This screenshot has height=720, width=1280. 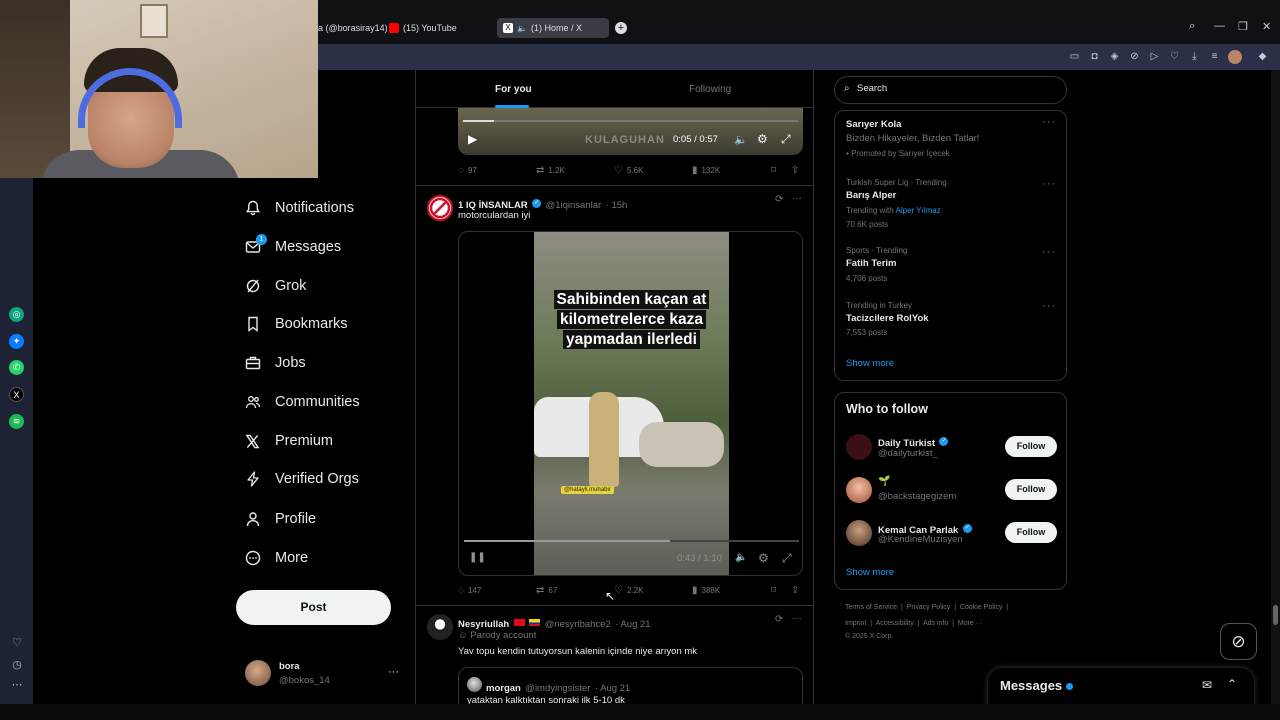 I want to click on views-button: ▮ 132K, so click(x=706, y=170).